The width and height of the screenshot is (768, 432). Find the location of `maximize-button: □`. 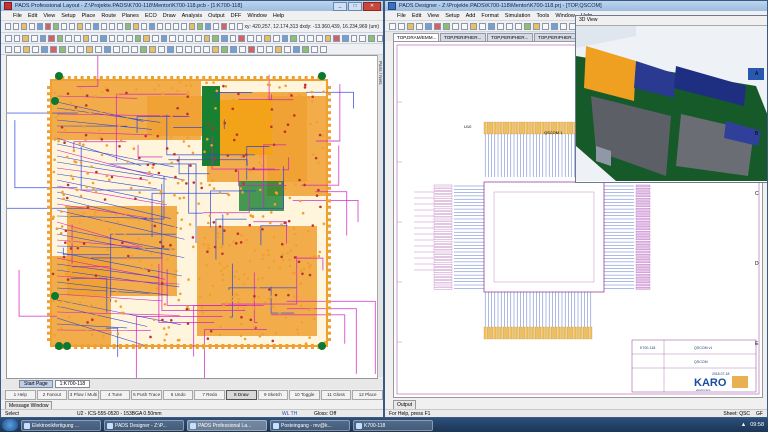

maximize-button: □ is located at coordinates (355, 6).